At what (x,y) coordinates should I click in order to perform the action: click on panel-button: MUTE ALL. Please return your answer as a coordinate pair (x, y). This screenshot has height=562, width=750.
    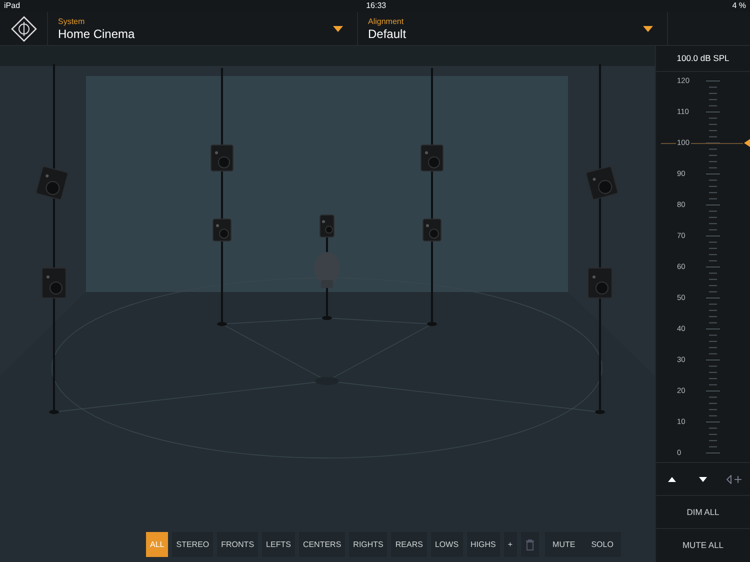
    Looking at the image, I should click on (703, 544).